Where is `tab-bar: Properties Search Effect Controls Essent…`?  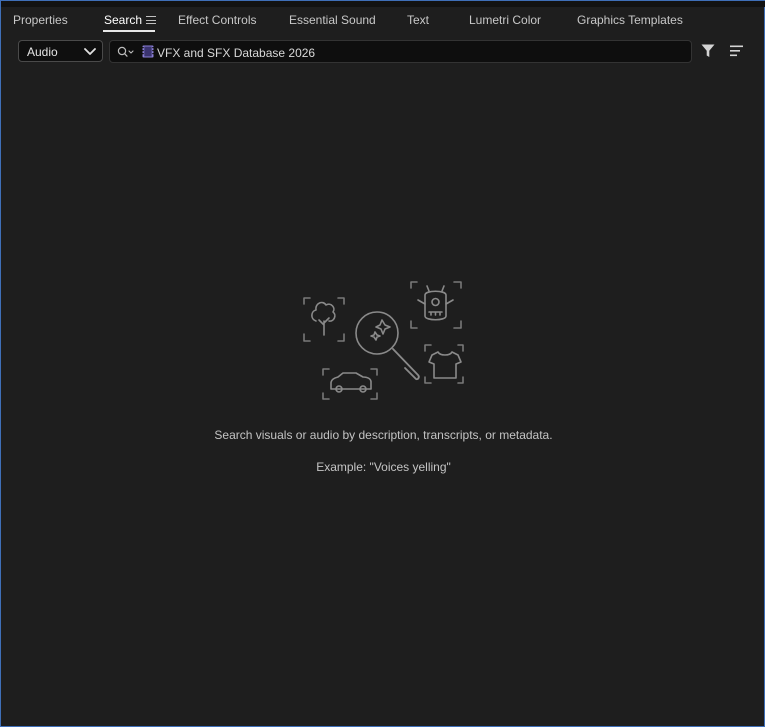
tab-bar: Properties Search Effect Controls Essent… is located at coordinates (382, 20).